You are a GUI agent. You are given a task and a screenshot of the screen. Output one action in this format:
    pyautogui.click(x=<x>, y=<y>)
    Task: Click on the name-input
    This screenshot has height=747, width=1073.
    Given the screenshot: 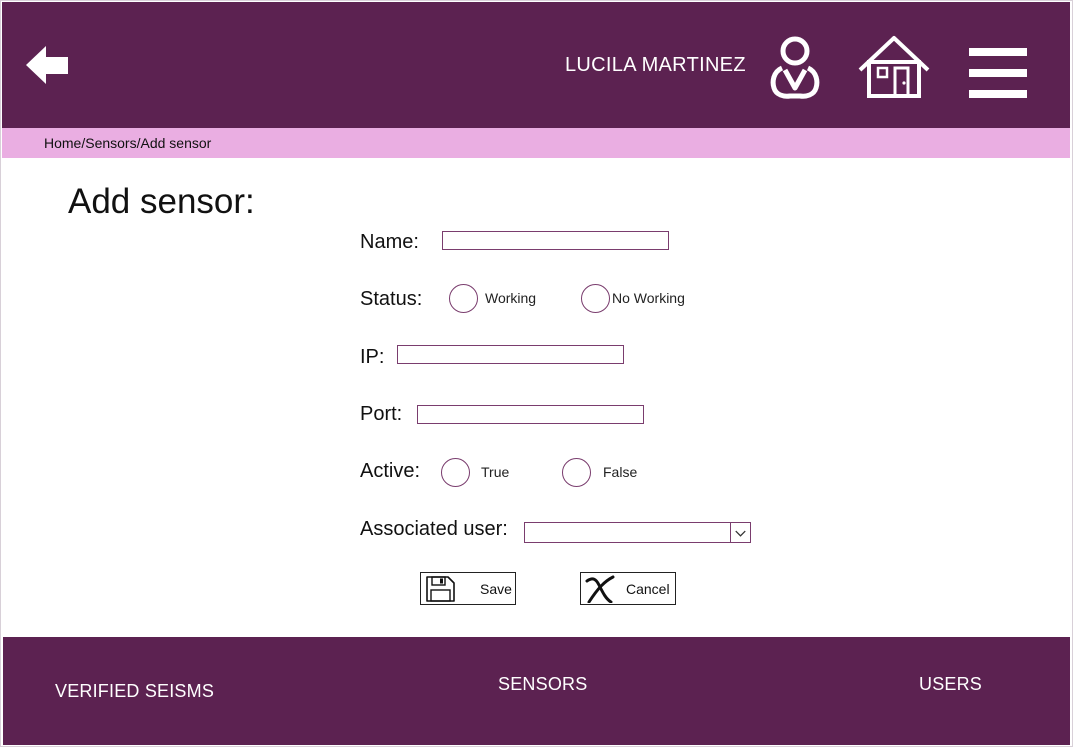 What is the action you would take?
    pyautogui.click(x=555, y=240)
    